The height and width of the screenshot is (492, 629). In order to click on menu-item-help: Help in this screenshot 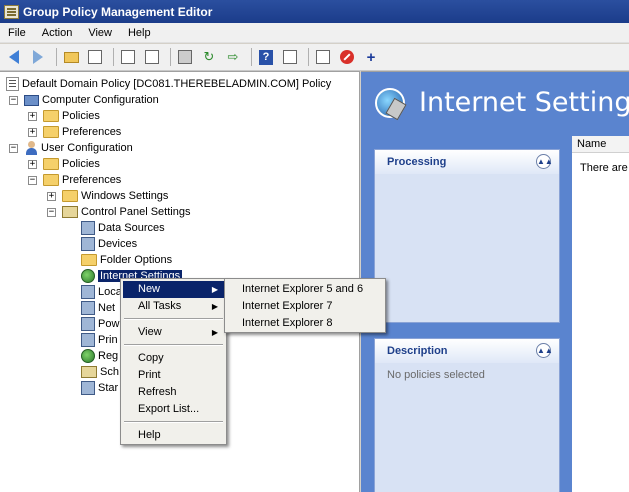, I will do `click(173, 435)`.